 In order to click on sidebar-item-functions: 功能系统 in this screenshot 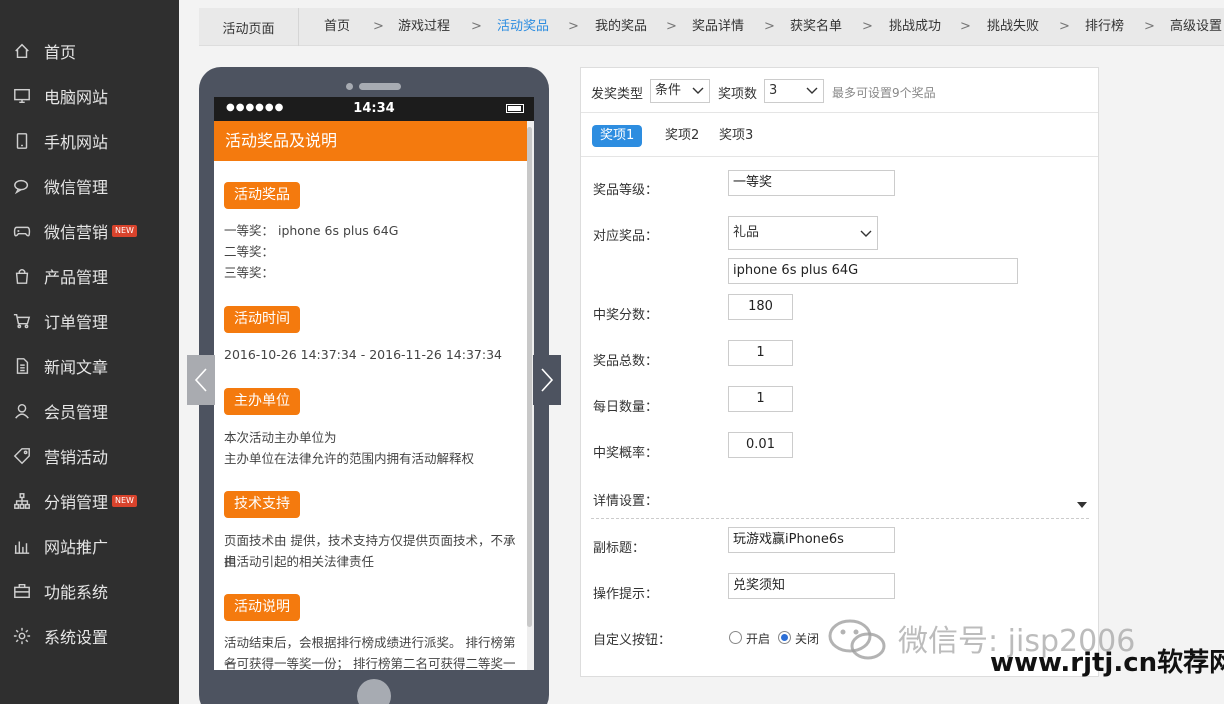, I will do `click(89, 590)`.